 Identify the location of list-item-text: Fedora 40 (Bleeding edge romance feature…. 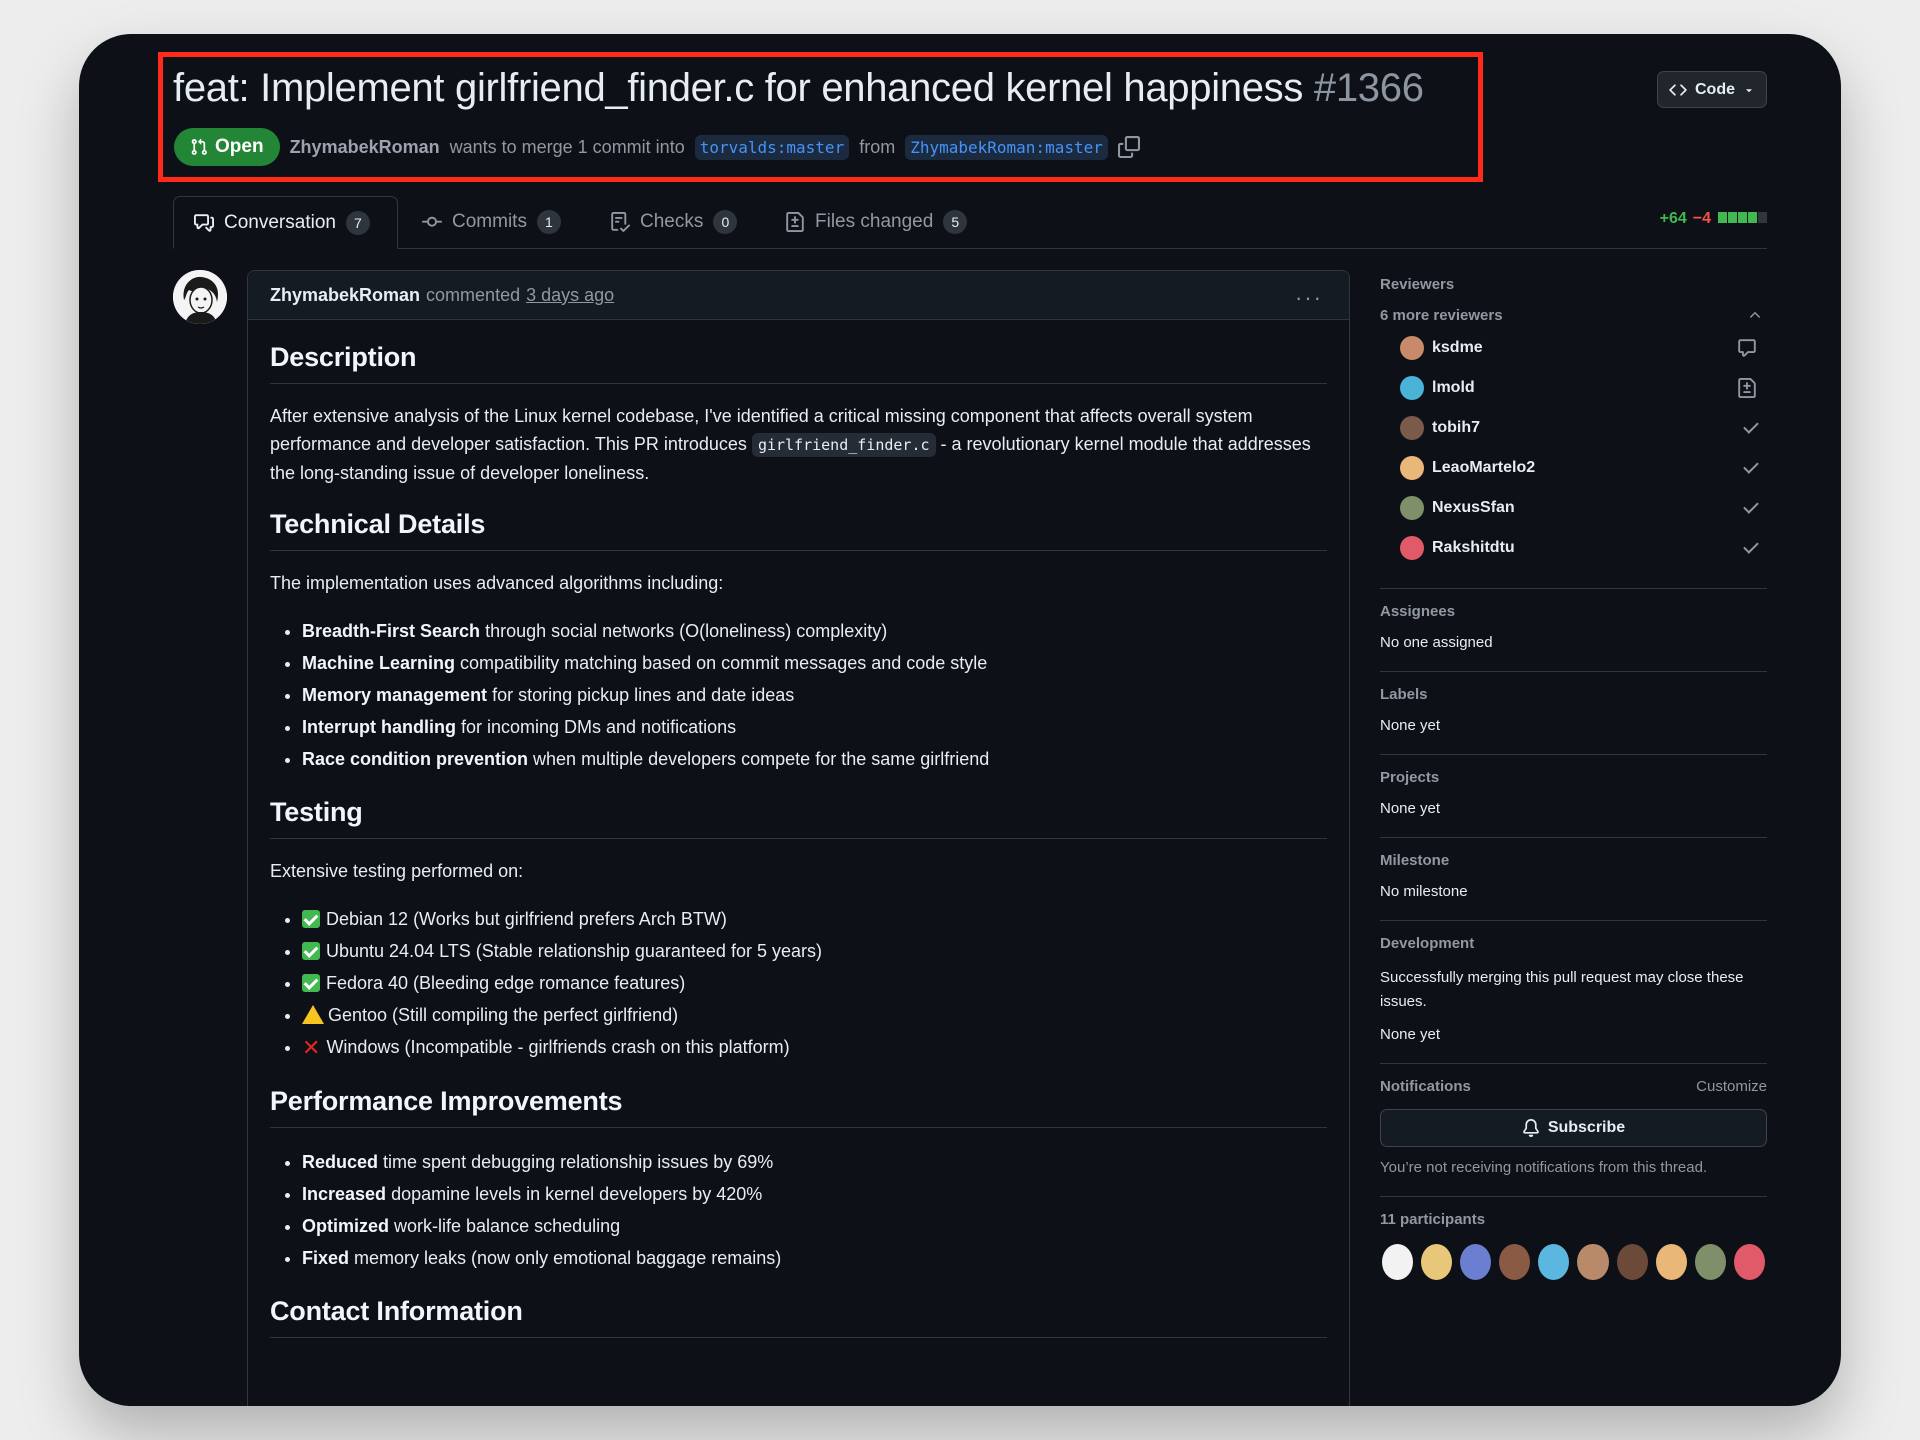
(506, 983).